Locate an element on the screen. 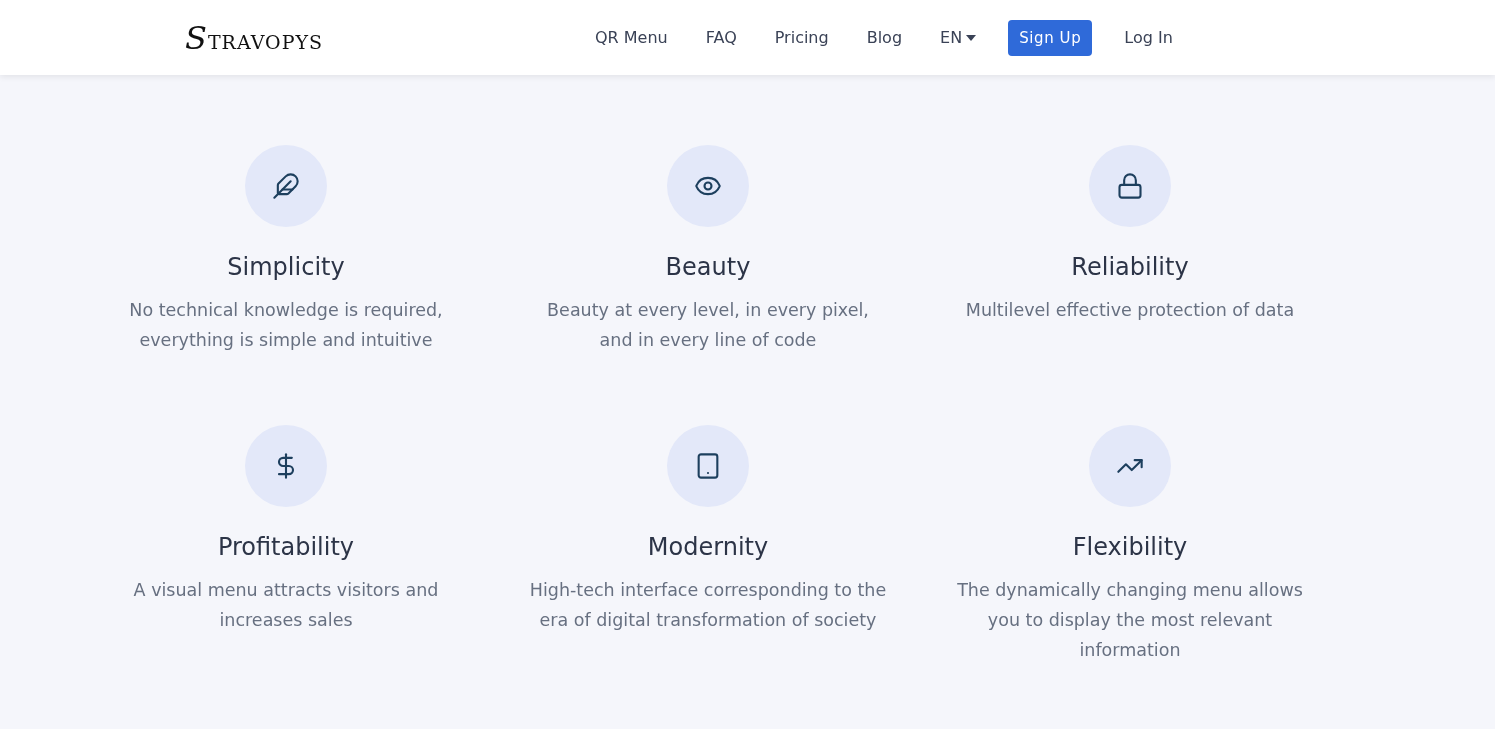 The height and width of the screenshot is (729, 1495). feature-title: Beauty is located at coordinates (708, 267).